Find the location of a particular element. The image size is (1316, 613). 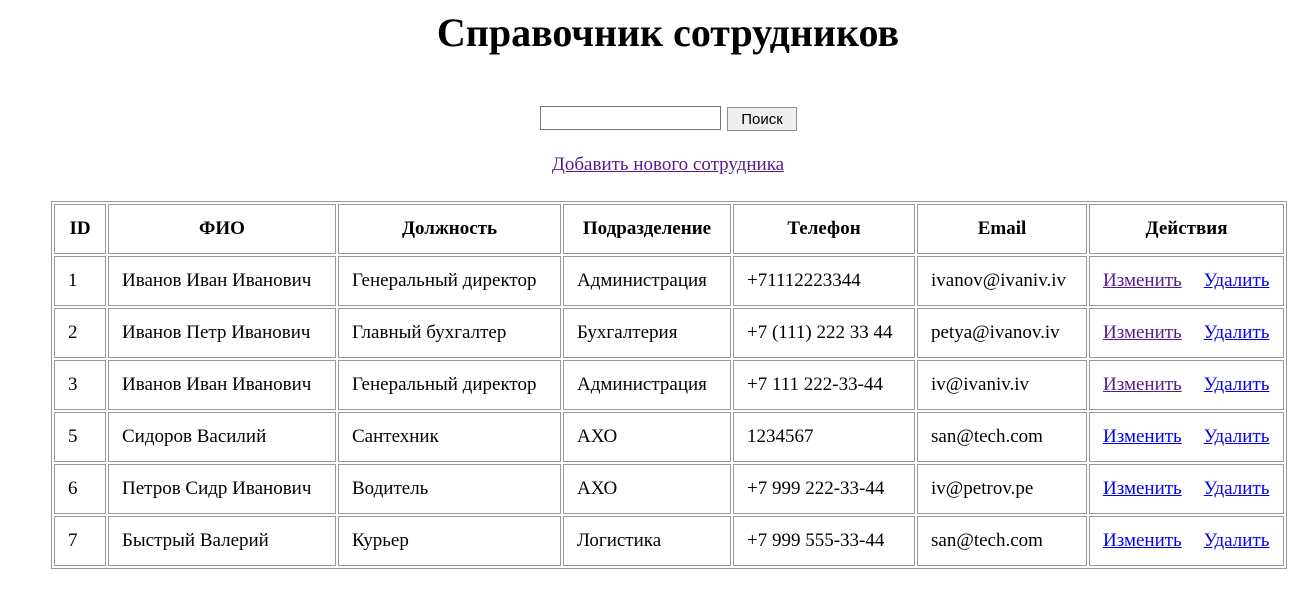

cell-id: 2 is located at coordinates (80, 333).